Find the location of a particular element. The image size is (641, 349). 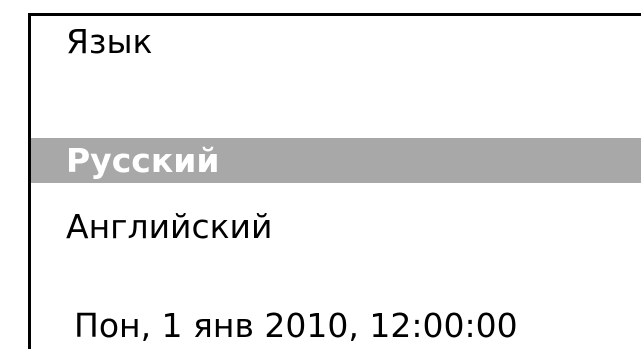

menu-title: Язык is located at coordinates (109, 41).